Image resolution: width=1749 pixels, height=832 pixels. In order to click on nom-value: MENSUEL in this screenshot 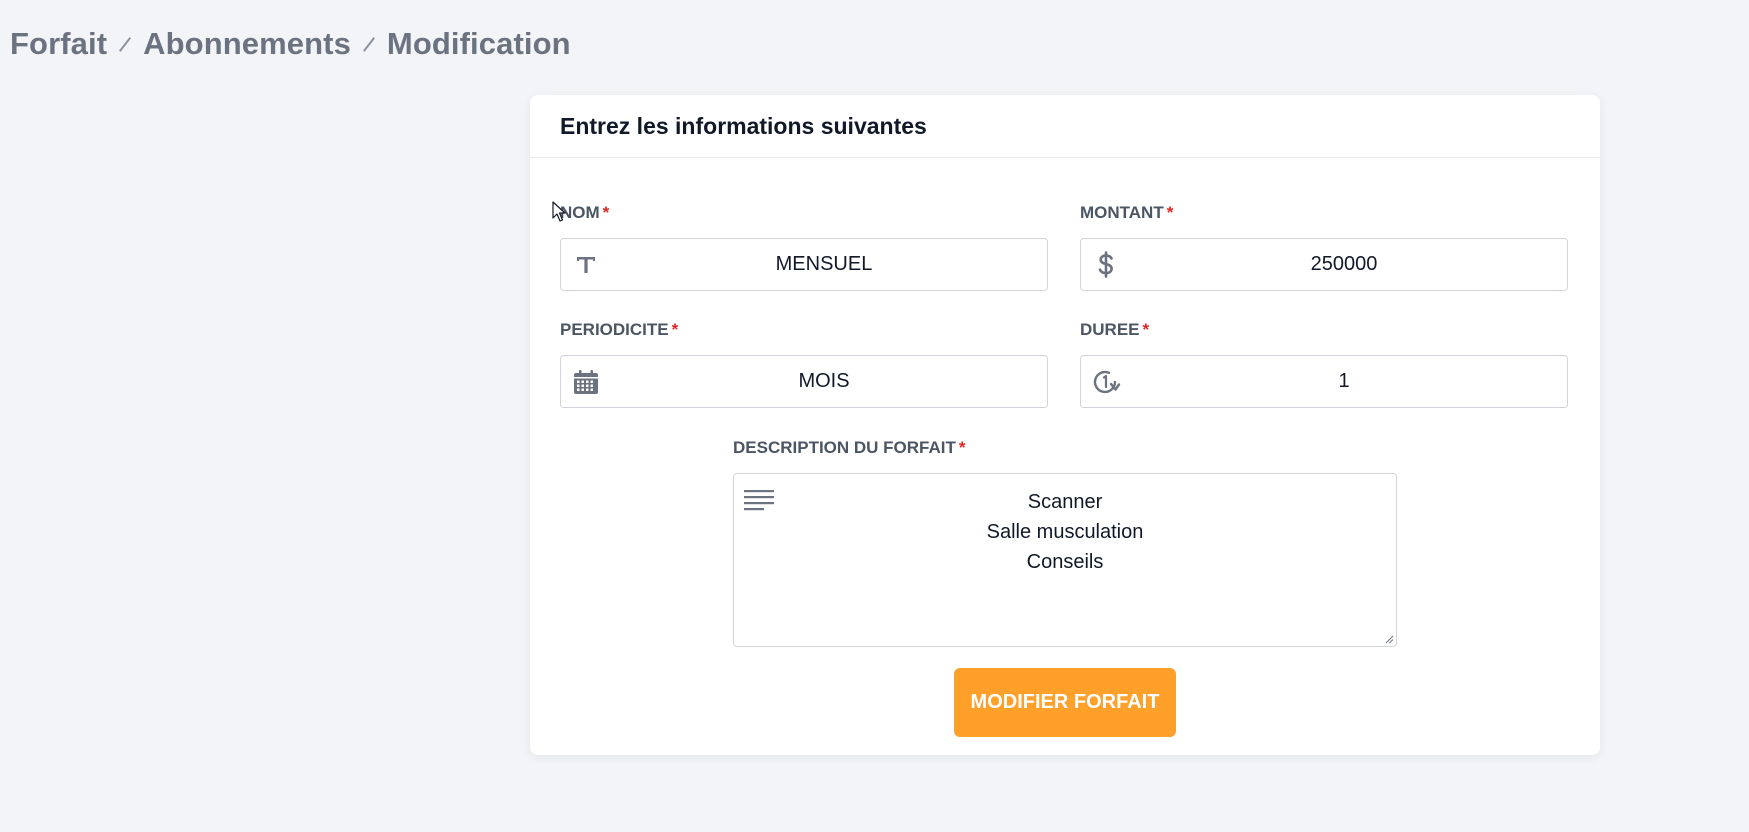, I will do `click(824, 264)`.